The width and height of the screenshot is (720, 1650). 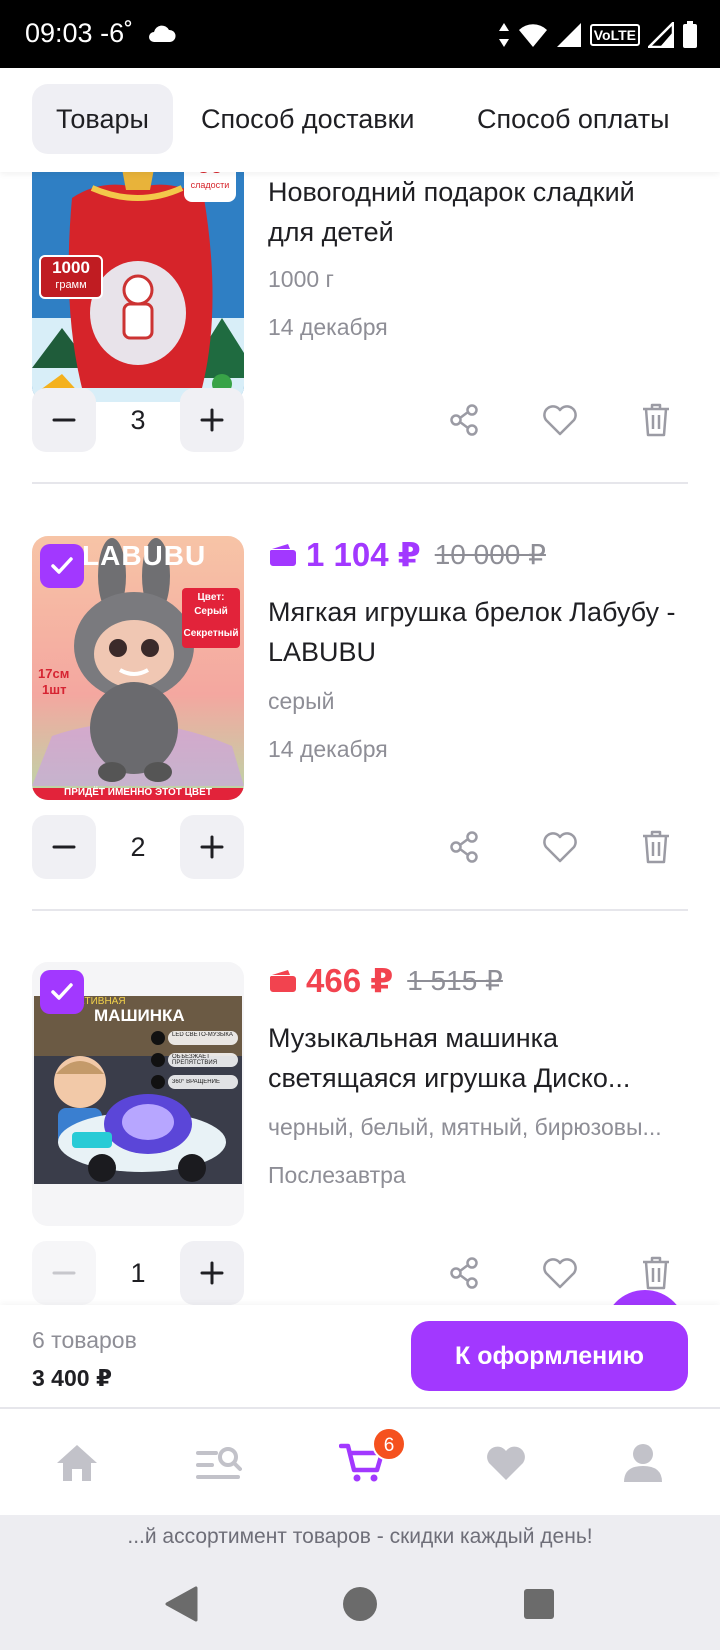 What do you see at coordinates (360, 1462) in the screenshot?
I see `bottom-navigation: 6` at bounding box center [360, 1462].